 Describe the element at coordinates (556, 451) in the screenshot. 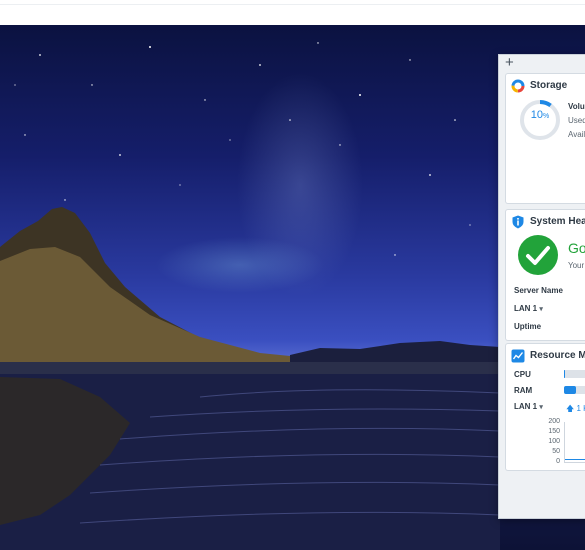

I see `y-tick: 50` at that location.